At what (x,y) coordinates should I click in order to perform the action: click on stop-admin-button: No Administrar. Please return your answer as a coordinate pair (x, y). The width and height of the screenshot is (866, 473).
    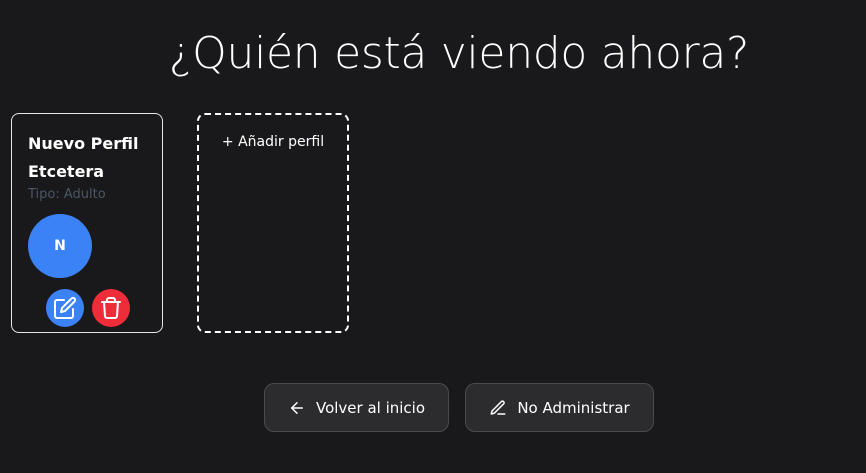
    Looking at the image, I should click on (559, 407).